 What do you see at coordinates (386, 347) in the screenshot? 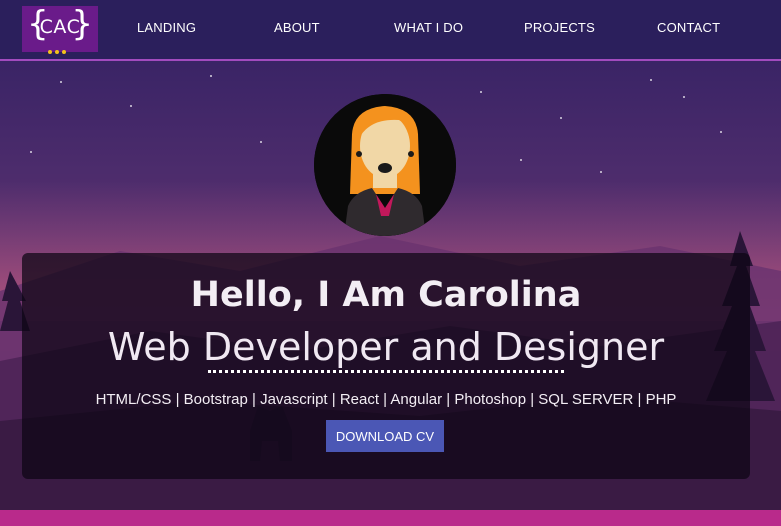
I see `hero-subtitle: Web Developer and Designer` at bounding box center [386, 347].